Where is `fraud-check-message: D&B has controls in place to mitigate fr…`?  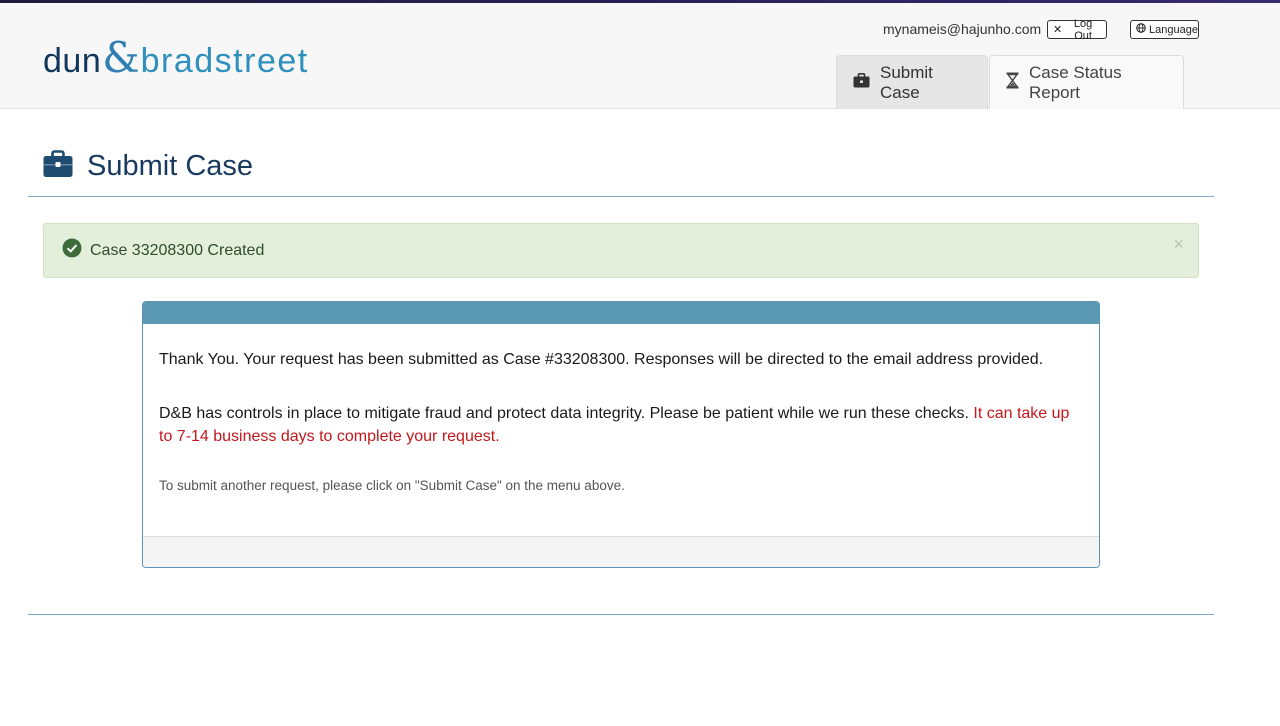
fraud-check-message: D&B has controls in place to mitigate fr… is located at coordinates (621, 425).